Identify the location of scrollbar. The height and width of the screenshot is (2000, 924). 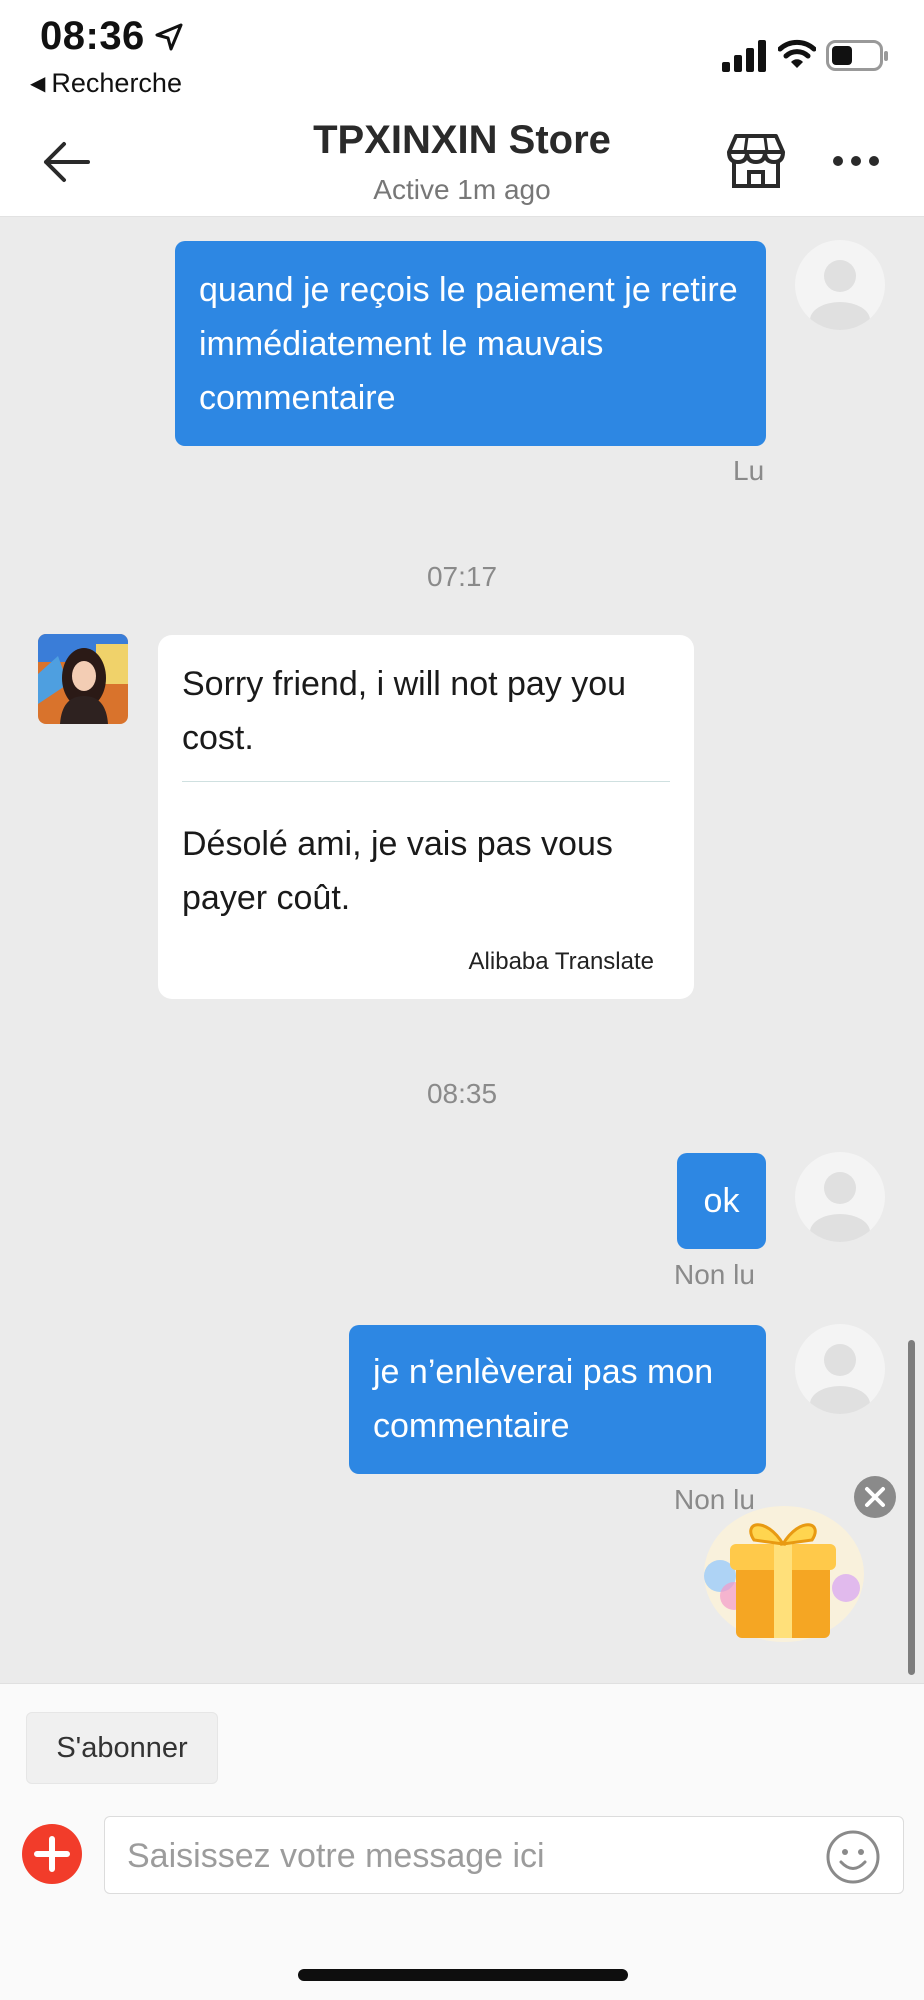
(911, 1507).